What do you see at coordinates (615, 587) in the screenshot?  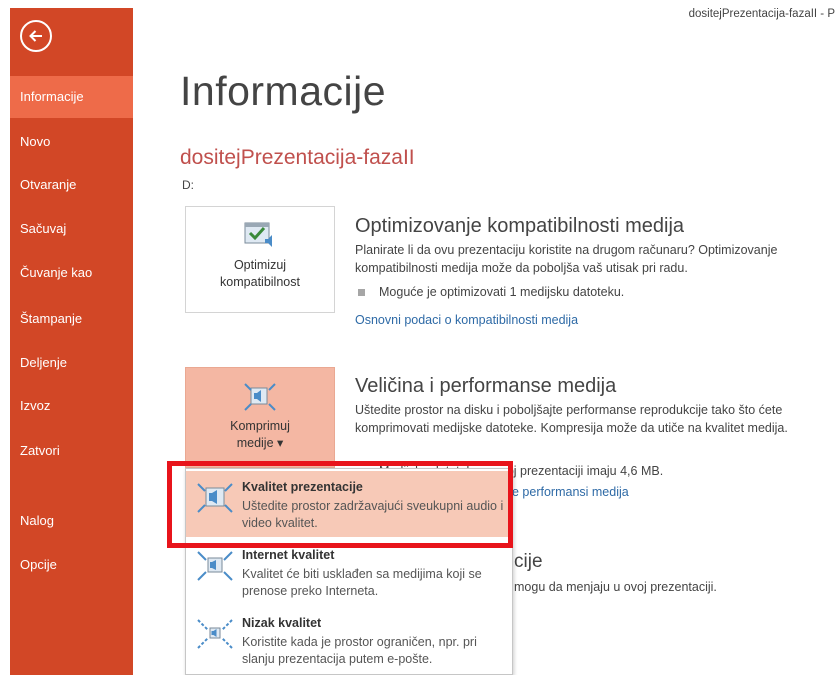 I see `section3-description: mogu da menjaju u ovoj prezentaciji.` at bounding box center [615, 587].